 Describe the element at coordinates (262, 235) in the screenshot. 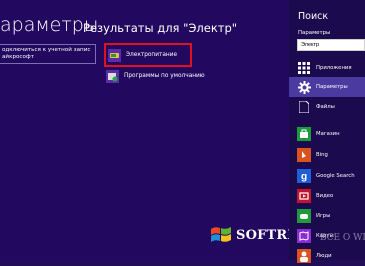

I see `watermark-text: SOFTREW.RU` at that location.